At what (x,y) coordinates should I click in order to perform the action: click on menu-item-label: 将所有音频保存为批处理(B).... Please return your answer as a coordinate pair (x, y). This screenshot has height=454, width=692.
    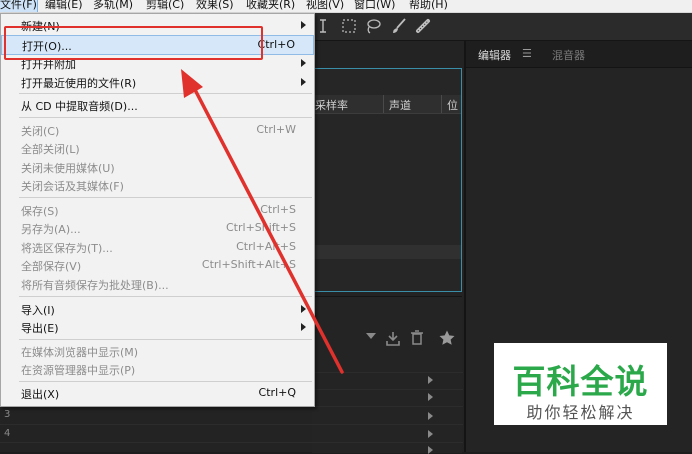
    Looking at the image, I should click on (95, 285).